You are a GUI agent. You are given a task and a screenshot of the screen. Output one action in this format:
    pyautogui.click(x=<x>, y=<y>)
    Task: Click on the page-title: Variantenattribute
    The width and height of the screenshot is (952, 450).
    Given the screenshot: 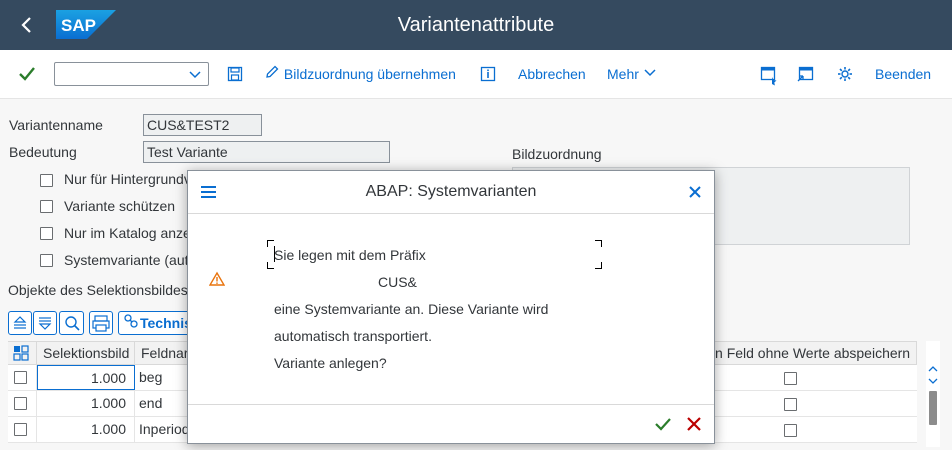 What is the action you would take?
    pyautogui.click(x=476, y=25)
    